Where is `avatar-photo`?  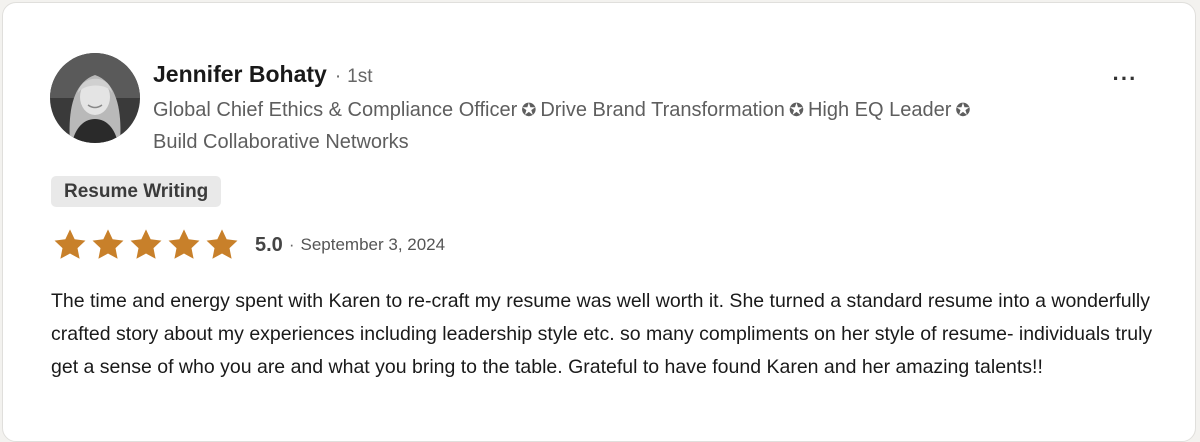 avatar-photo is located at coordinates (95, 98).